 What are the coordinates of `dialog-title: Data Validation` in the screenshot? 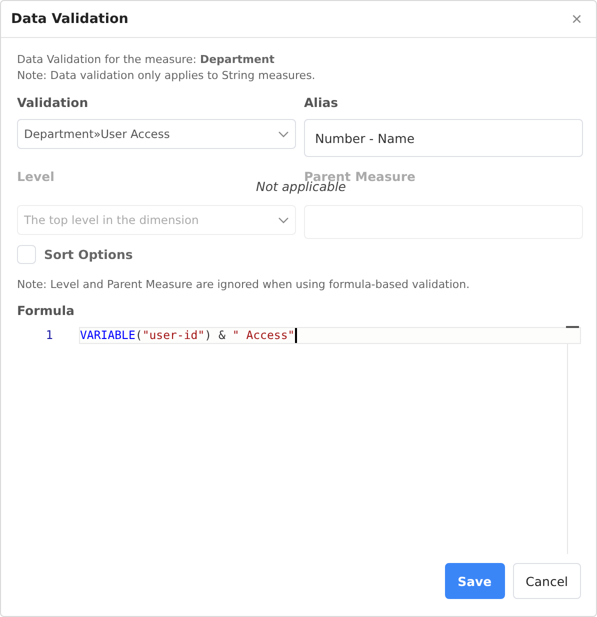 It's located at (69, 19).